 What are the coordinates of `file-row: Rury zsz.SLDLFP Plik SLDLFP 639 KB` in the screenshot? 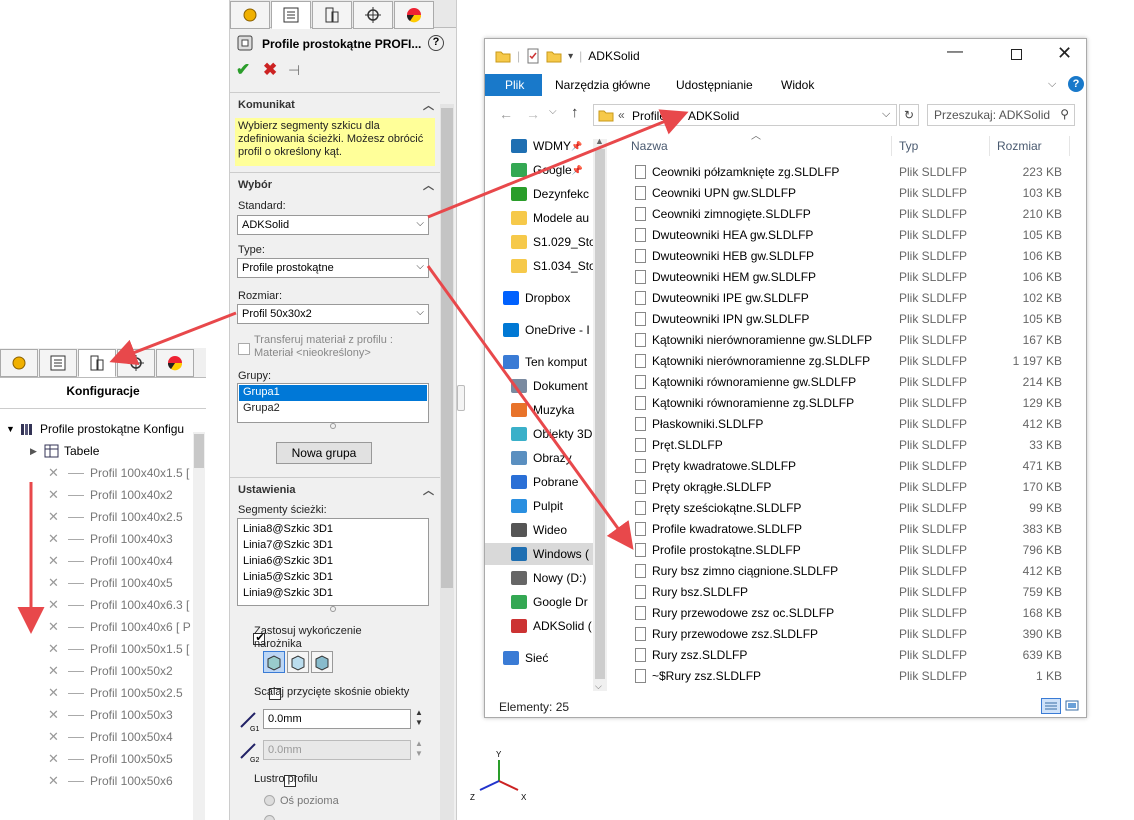 It's located at (845, 655).